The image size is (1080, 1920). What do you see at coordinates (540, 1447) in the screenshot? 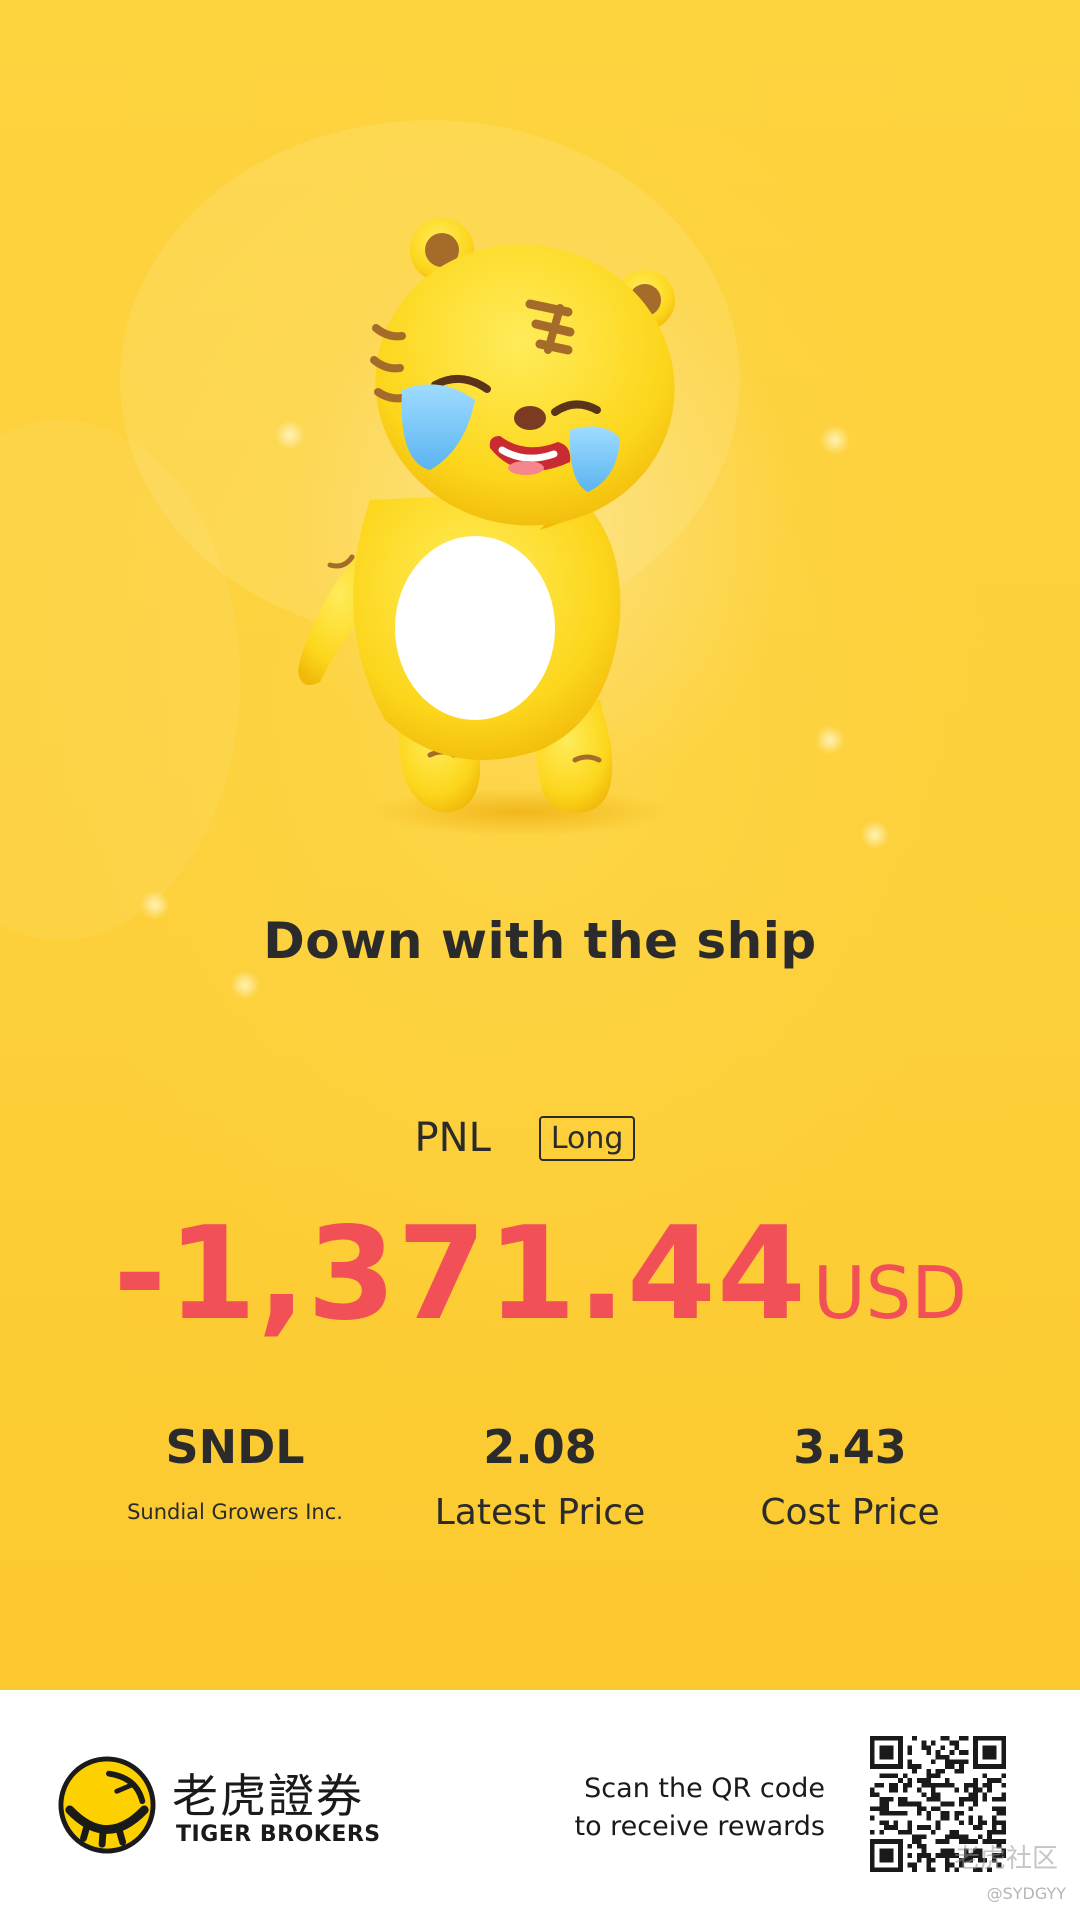
I see `latest-price-value: 2.08` at bounding box center [540, 1447].